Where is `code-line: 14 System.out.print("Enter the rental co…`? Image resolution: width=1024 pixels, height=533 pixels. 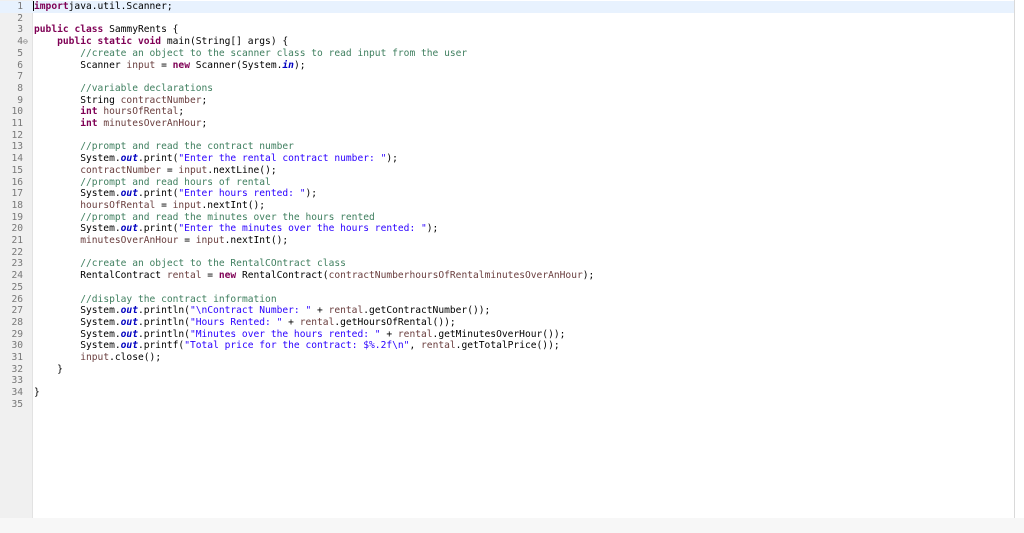 code-line: 14 System.out.print("Enter the rental co… is located at coordinates (507, 159).